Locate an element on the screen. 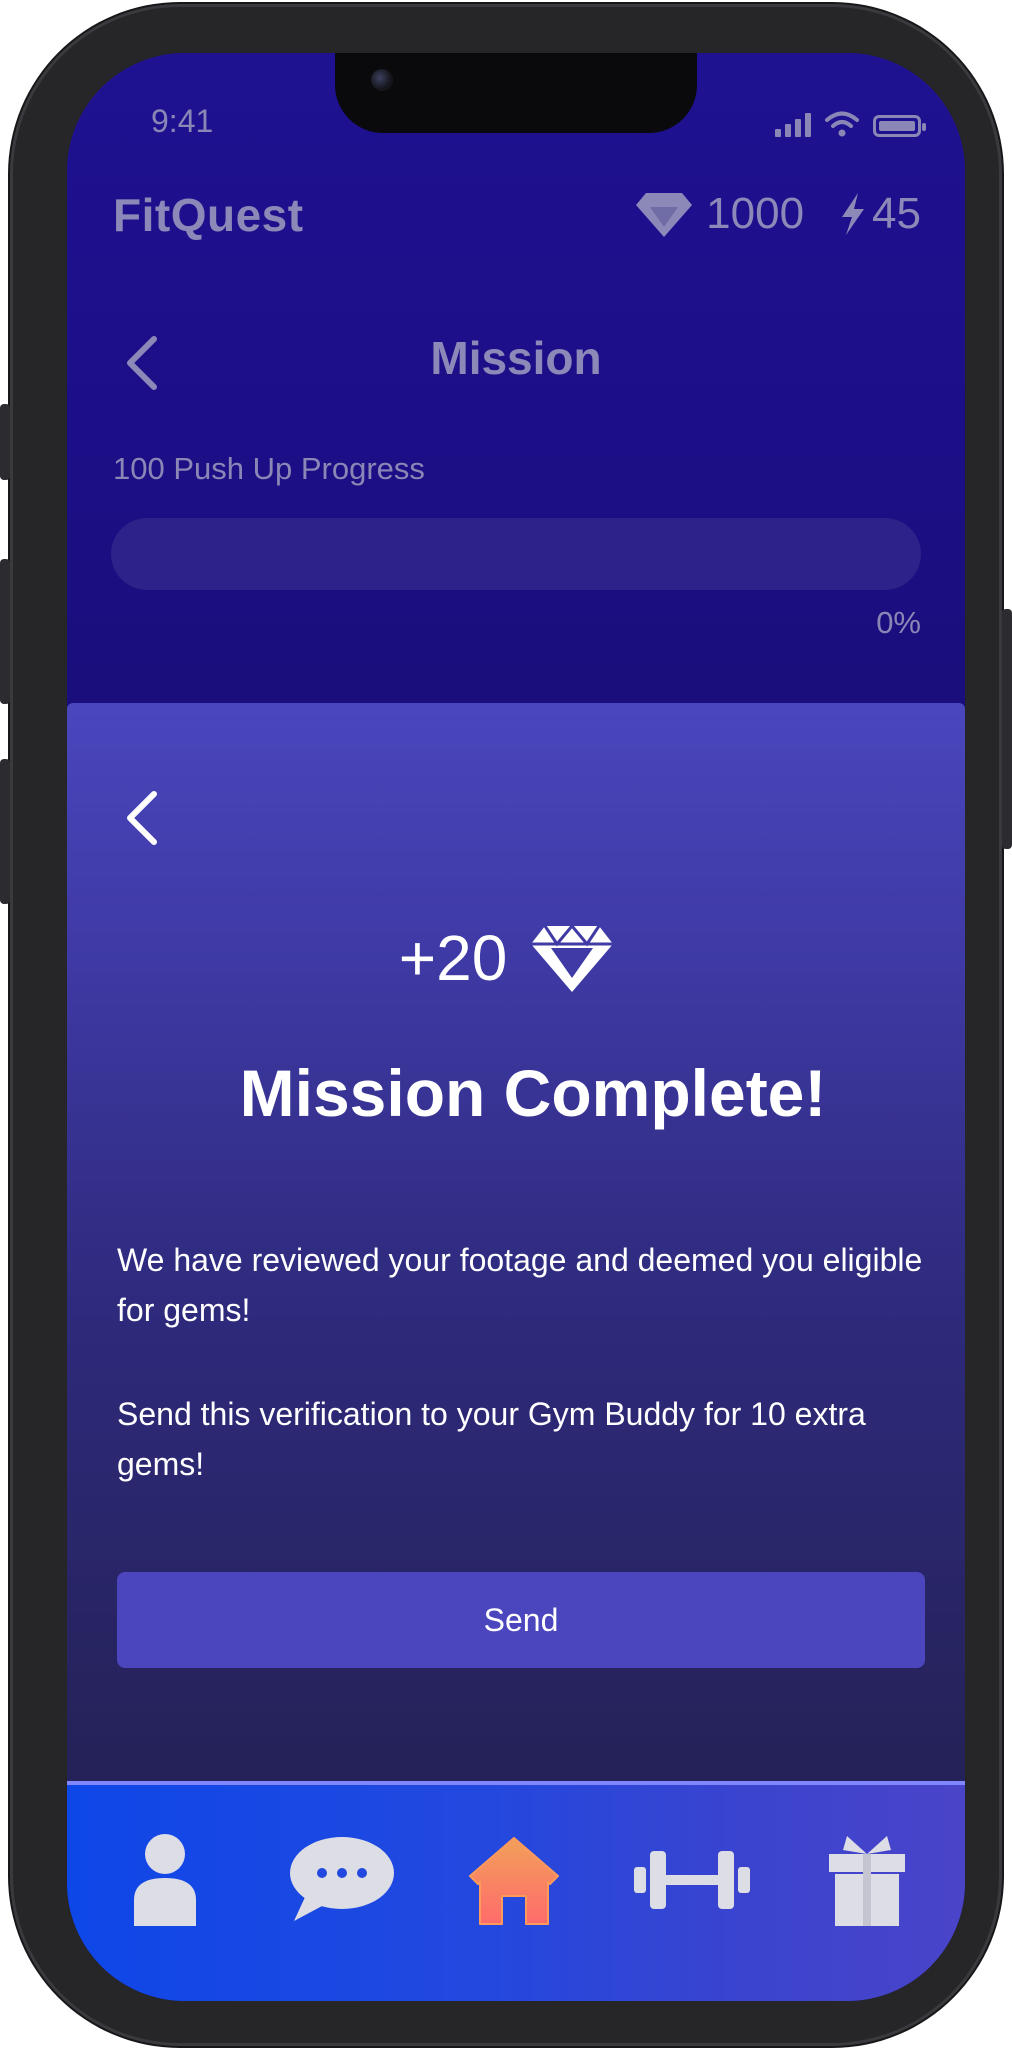 This screenshot has height=2050, width=1012. nav-item-home is located at coordinates (514, 1880).